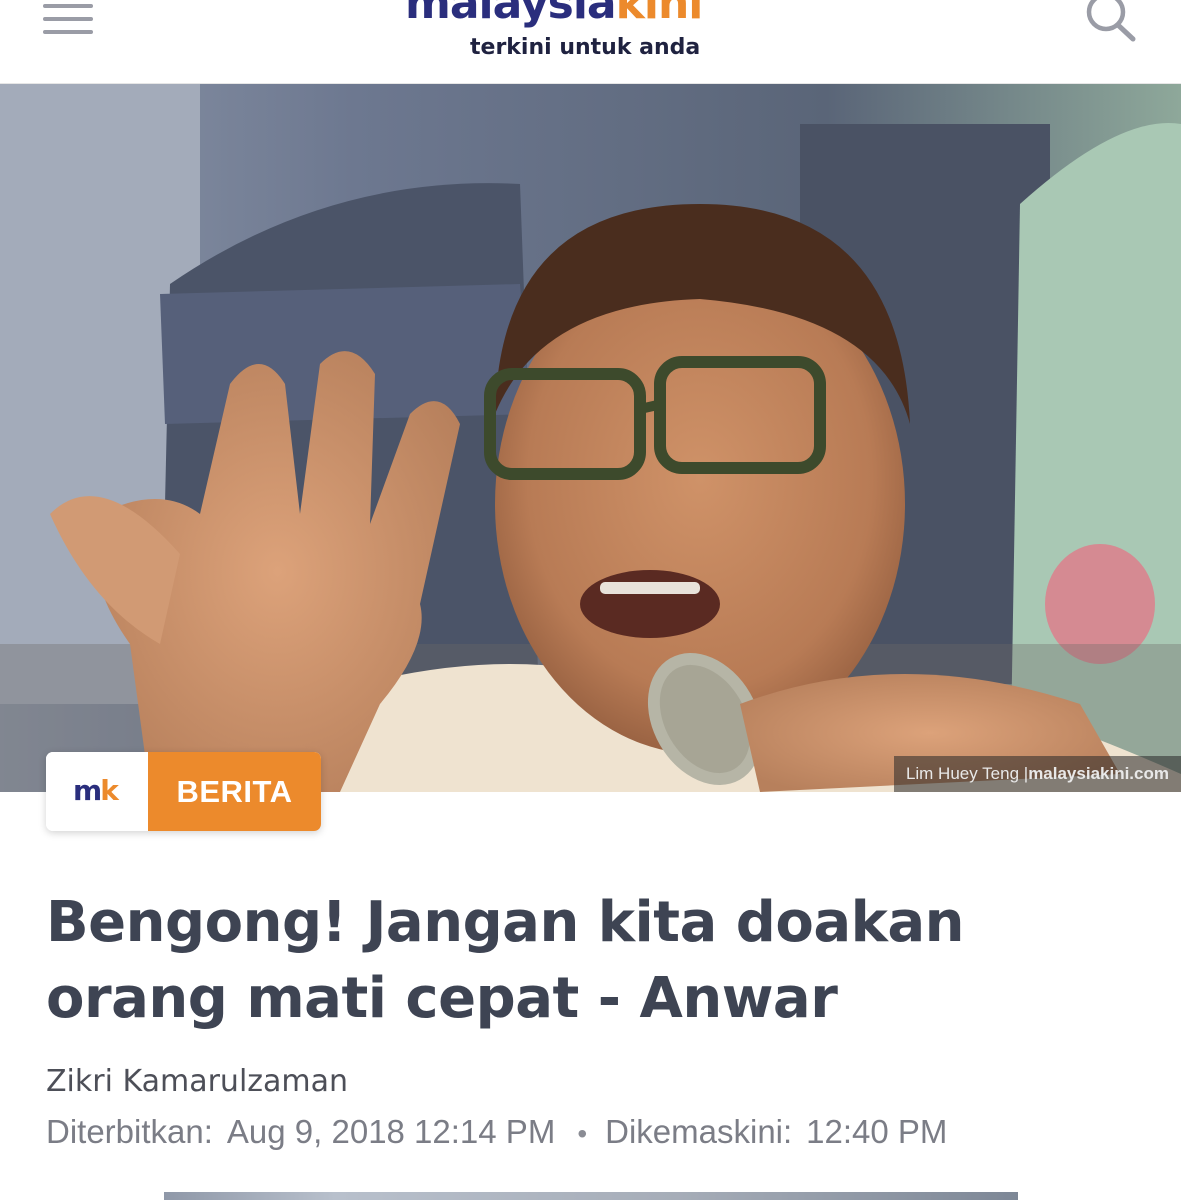 The image size is (1181, 1200). Describe the element at coordinates (197, 1082) in the screenshot. I see `article-author: Zikri Kamarulzaman` at that location.